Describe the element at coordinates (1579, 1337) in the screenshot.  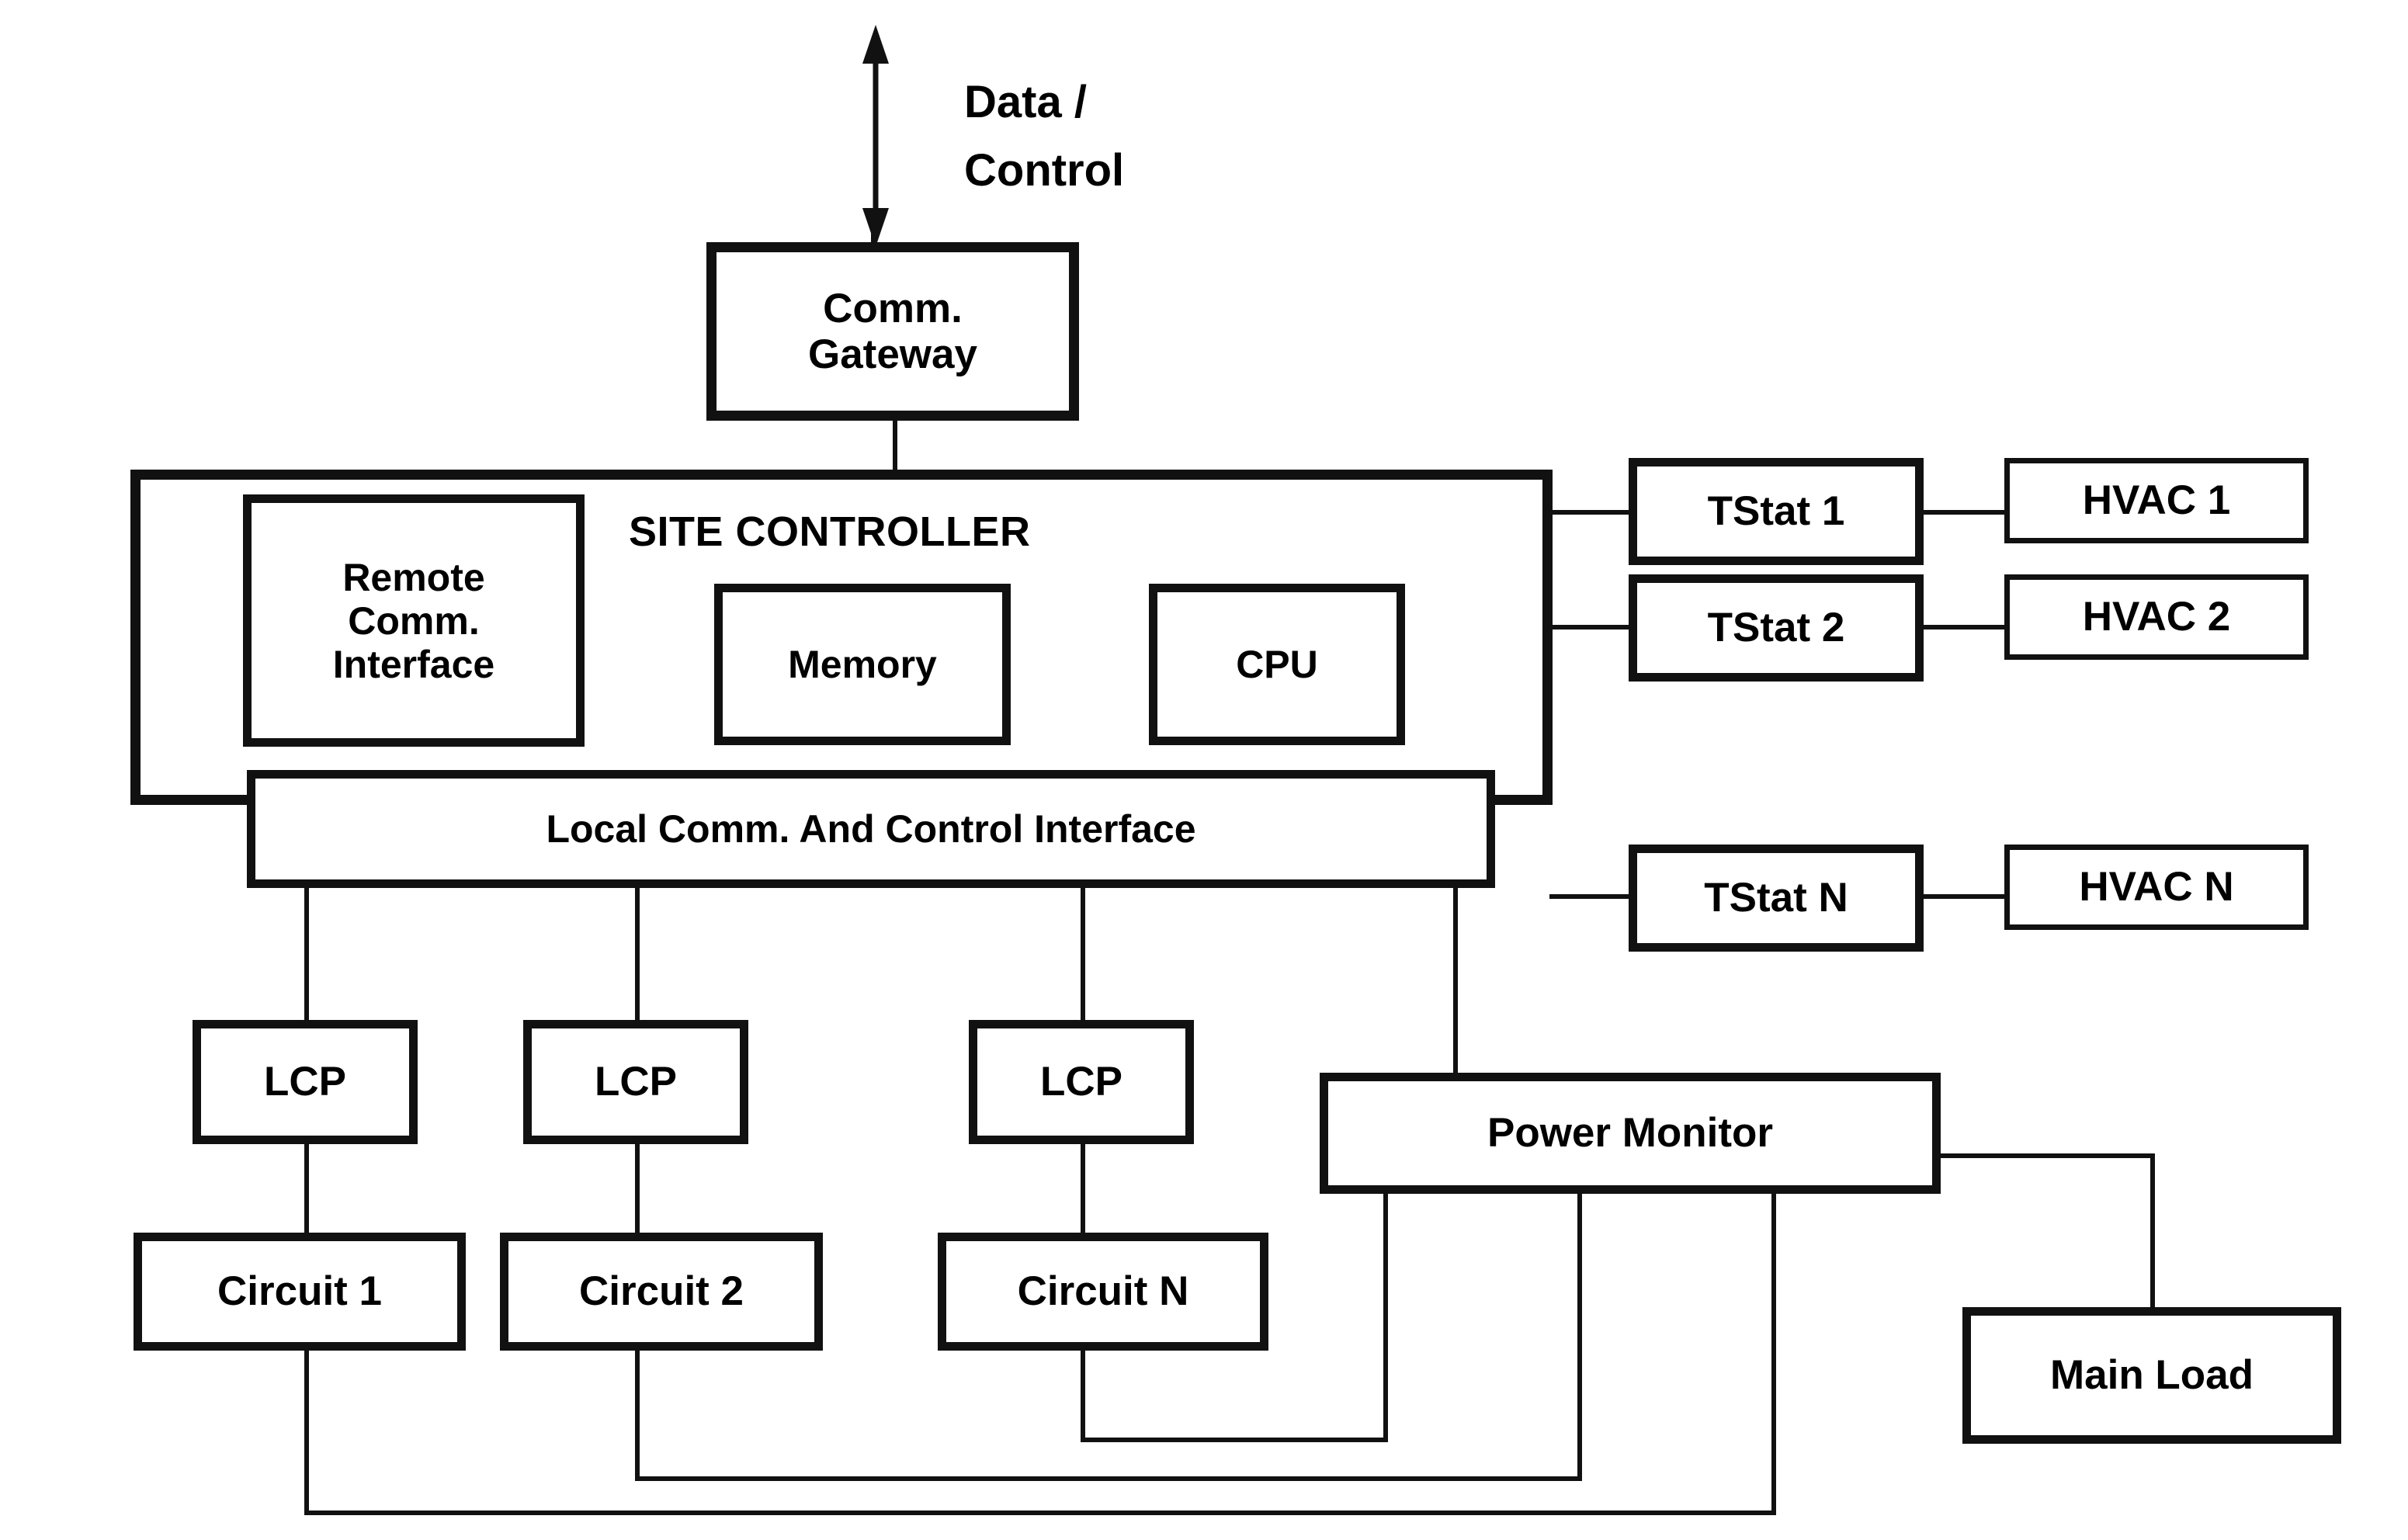
I see `circuit2-sense-rise` at that location.